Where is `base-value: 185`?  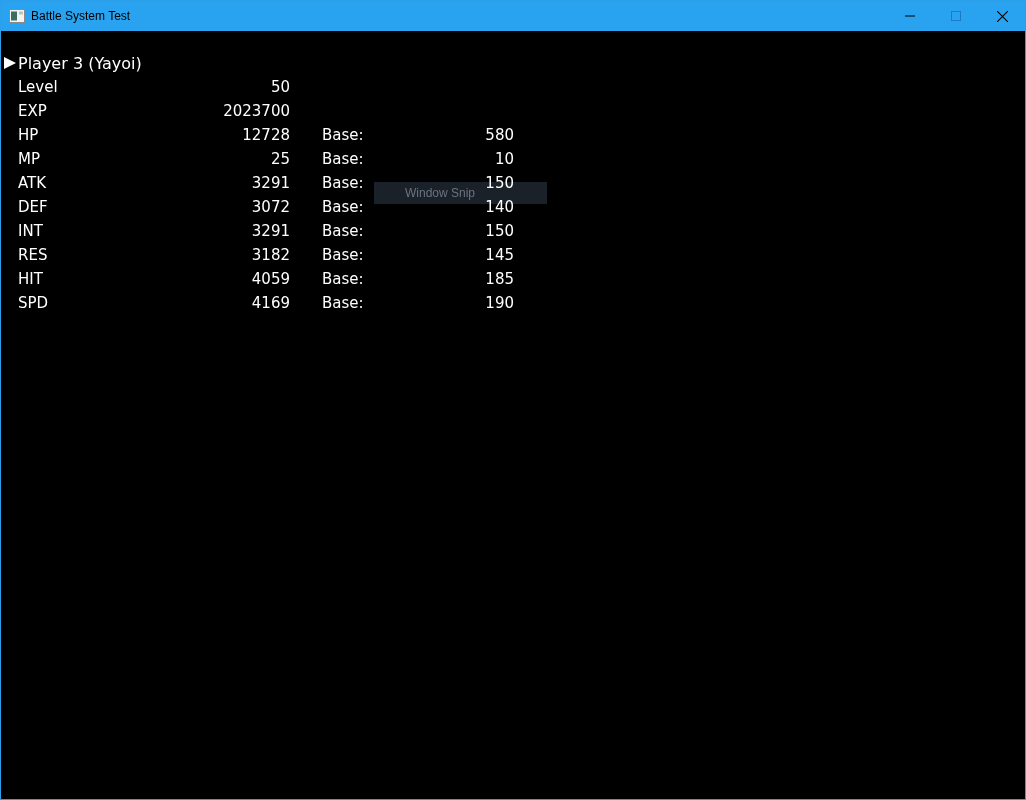
base-value: 185 is located at coordinates (499, 279).